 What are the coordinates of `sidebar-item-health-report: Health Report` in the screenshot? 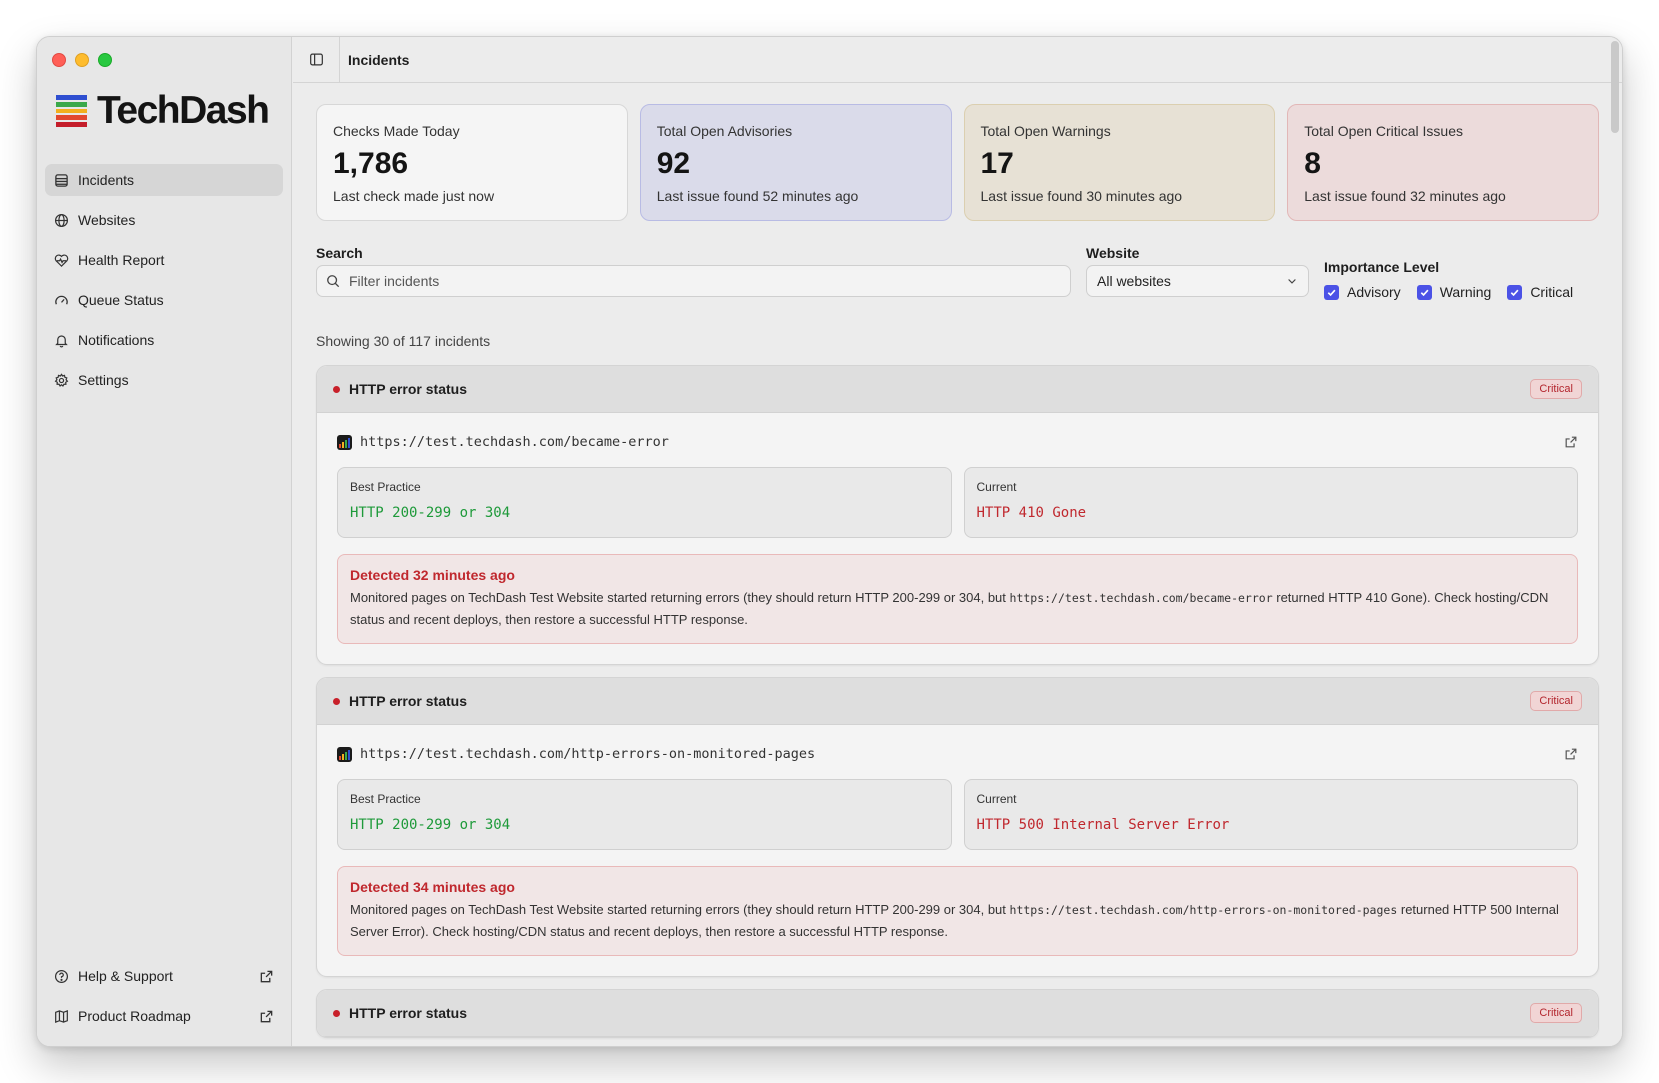 It's located at (164, 260).